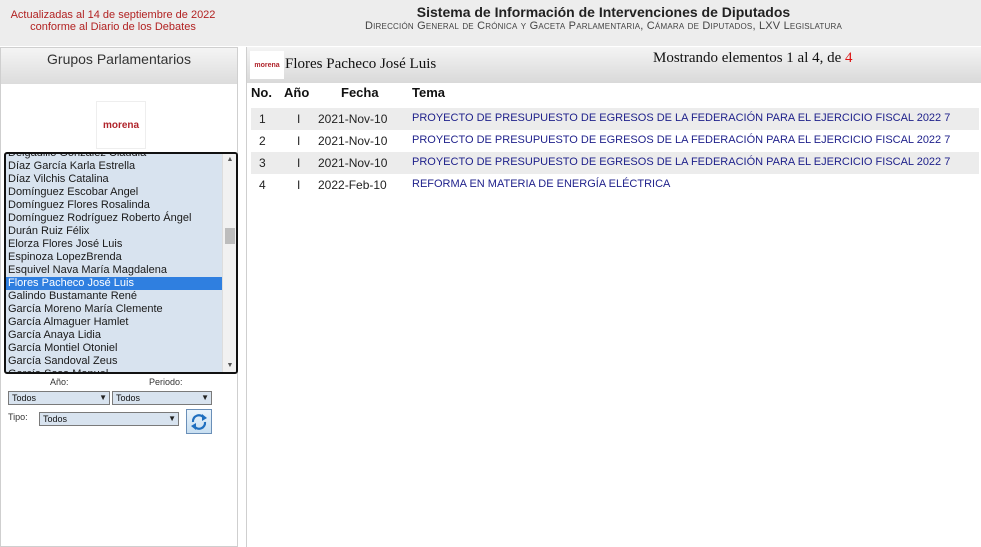  What do you see at coordinates (360, 92) in the screenshot?
I see `column-fecha: Fecha` at bounding box center [360, 92].